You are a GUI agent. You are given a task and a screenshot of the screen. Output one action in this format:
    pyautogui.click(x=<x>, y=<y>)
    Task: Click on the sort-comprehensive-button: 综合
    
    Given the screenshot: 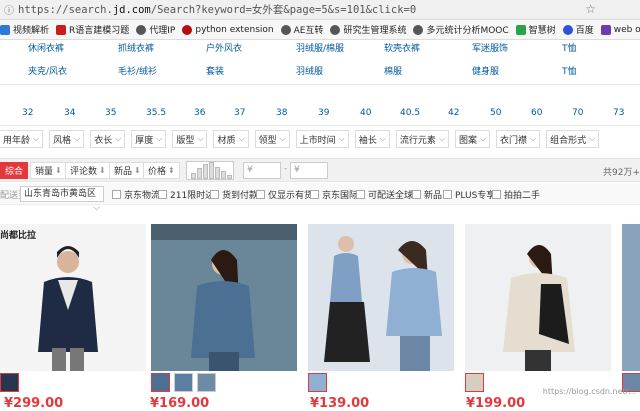 What is the action you would take?
    pyautogui.click(x=14, y=170)
    